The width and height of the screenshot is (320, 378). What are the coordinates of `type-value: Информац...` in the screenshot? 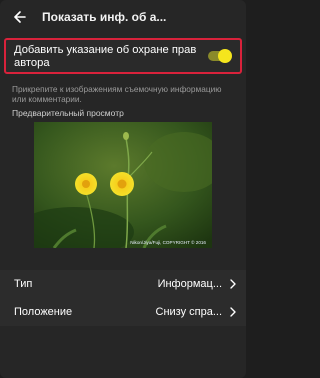 It's located at (189, 284).